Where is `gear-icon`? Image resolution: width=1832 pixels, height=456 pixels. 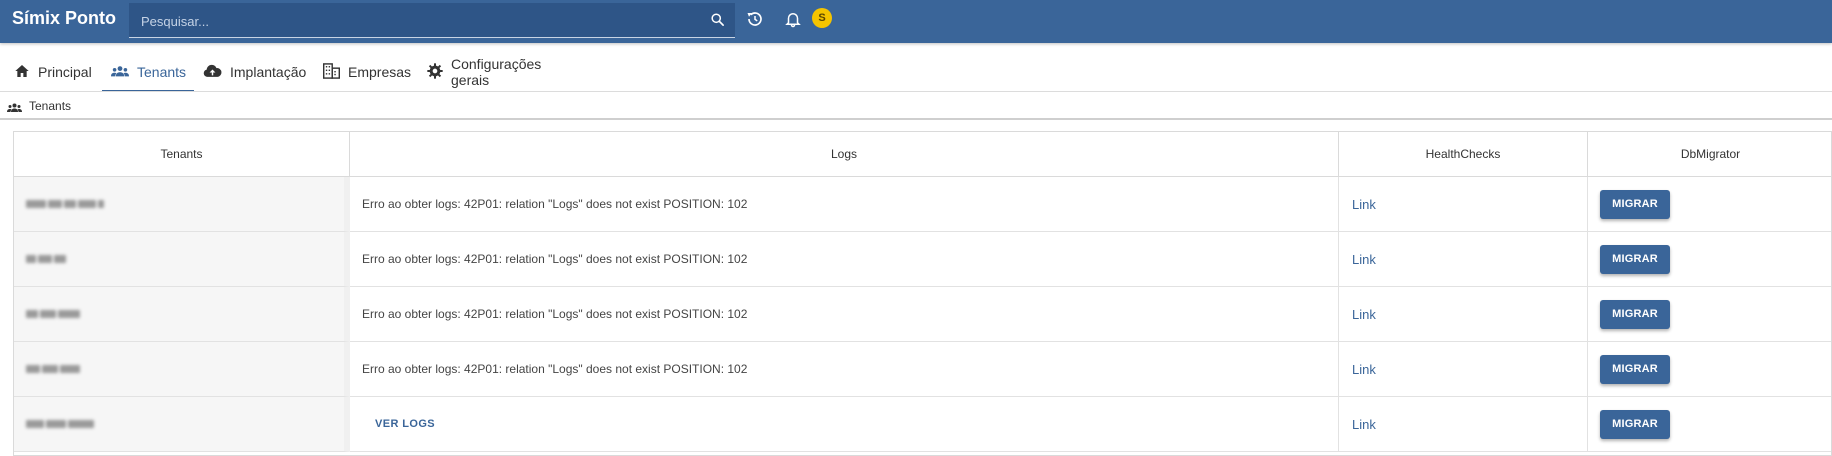 gear-icon is located at coordinates (439, 72).